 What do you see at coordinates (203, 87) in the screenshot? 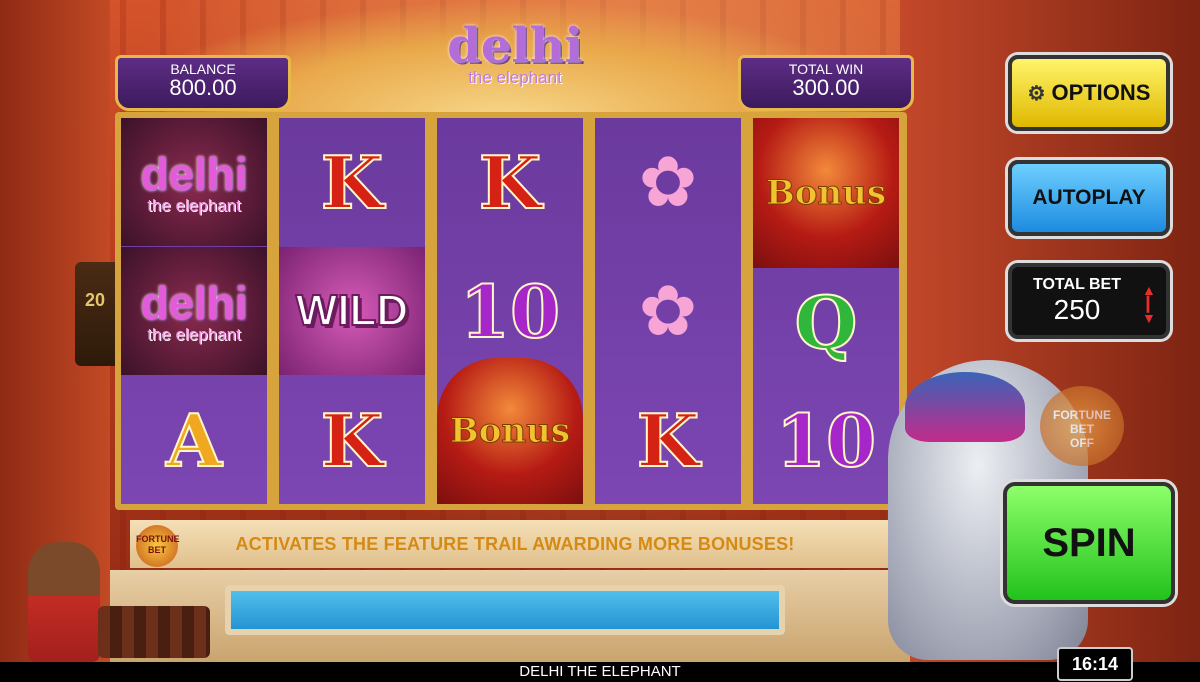
I see `balance-value: 800.00` at bounding box center [203, 87].